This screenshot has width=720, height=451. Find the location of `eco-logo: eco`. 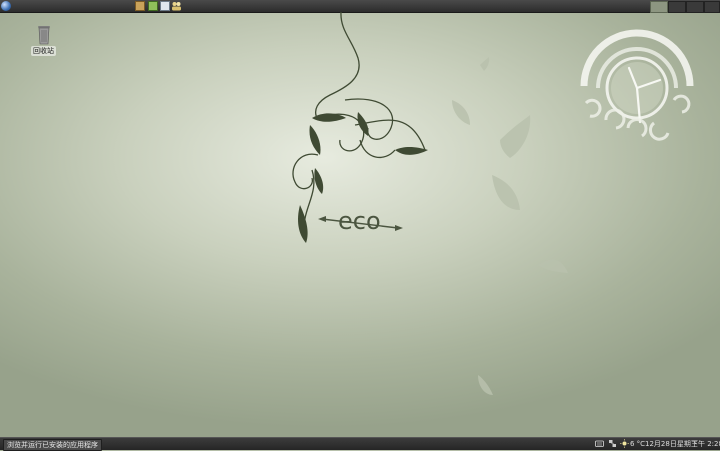

eco-logo: eco is located at coordinates (360, 221).